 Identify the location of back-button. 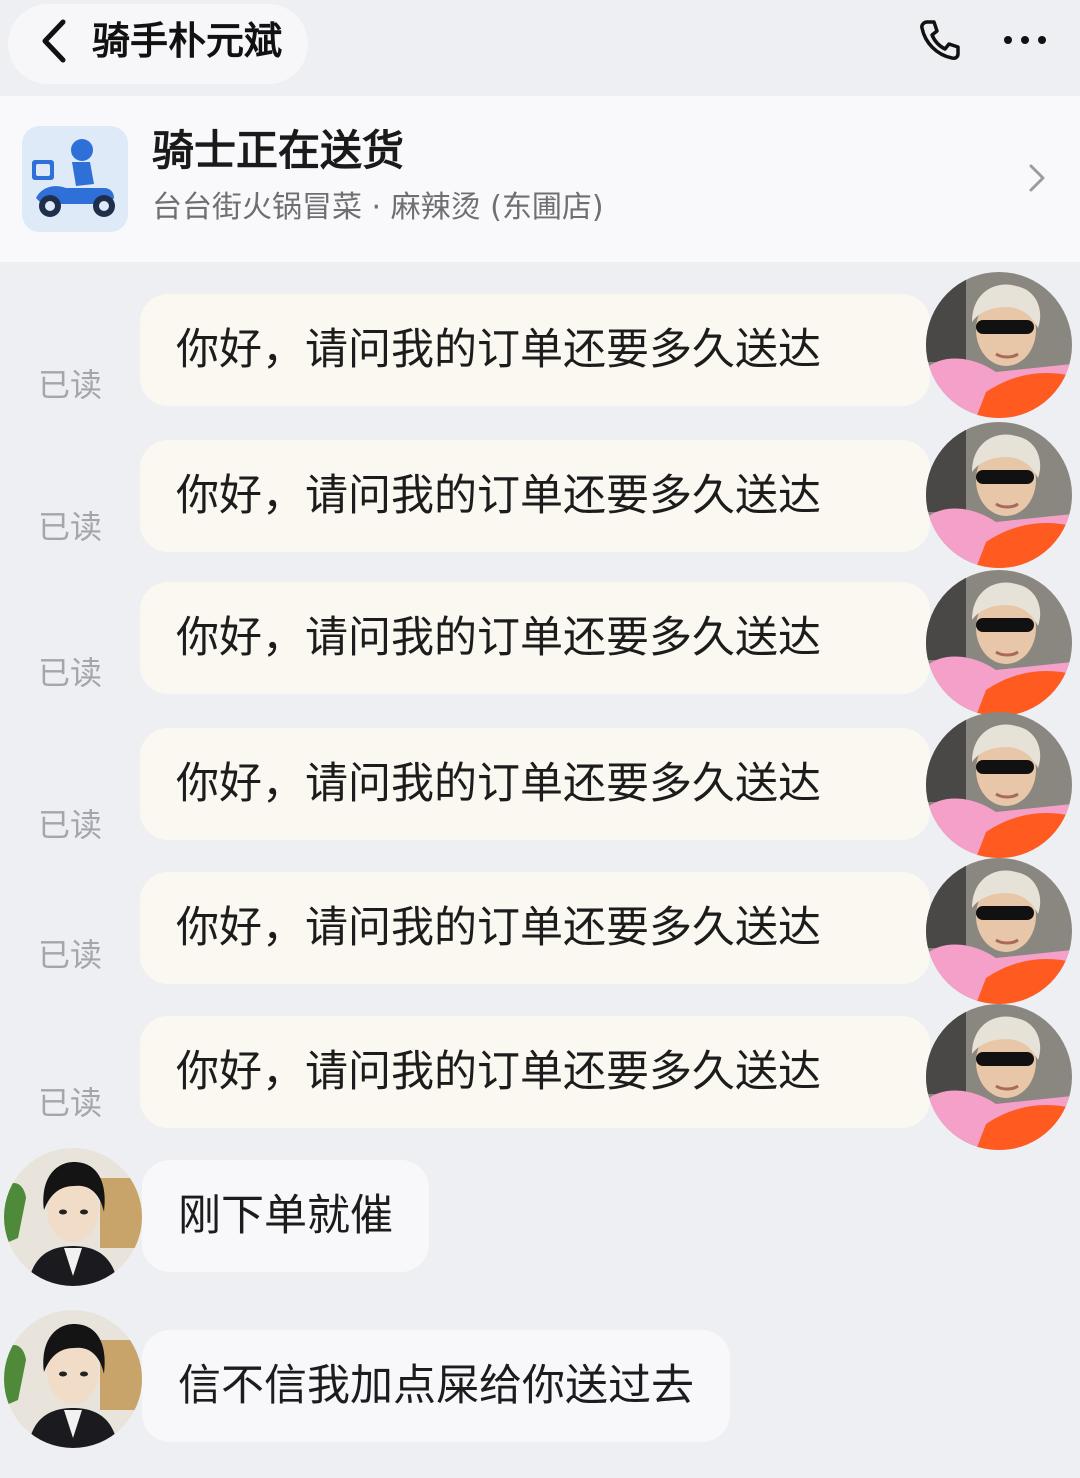
(54, 41).